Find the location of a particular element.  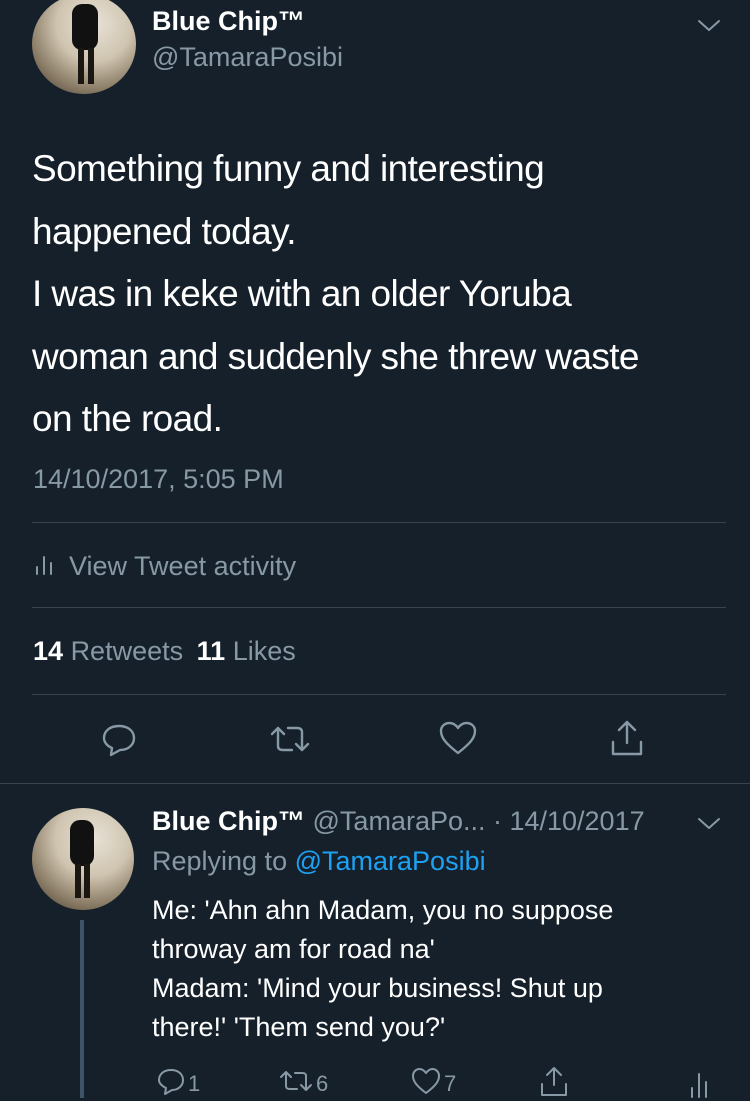

view-activity-label: View Tweet activity is located at coordinates (183, 565).